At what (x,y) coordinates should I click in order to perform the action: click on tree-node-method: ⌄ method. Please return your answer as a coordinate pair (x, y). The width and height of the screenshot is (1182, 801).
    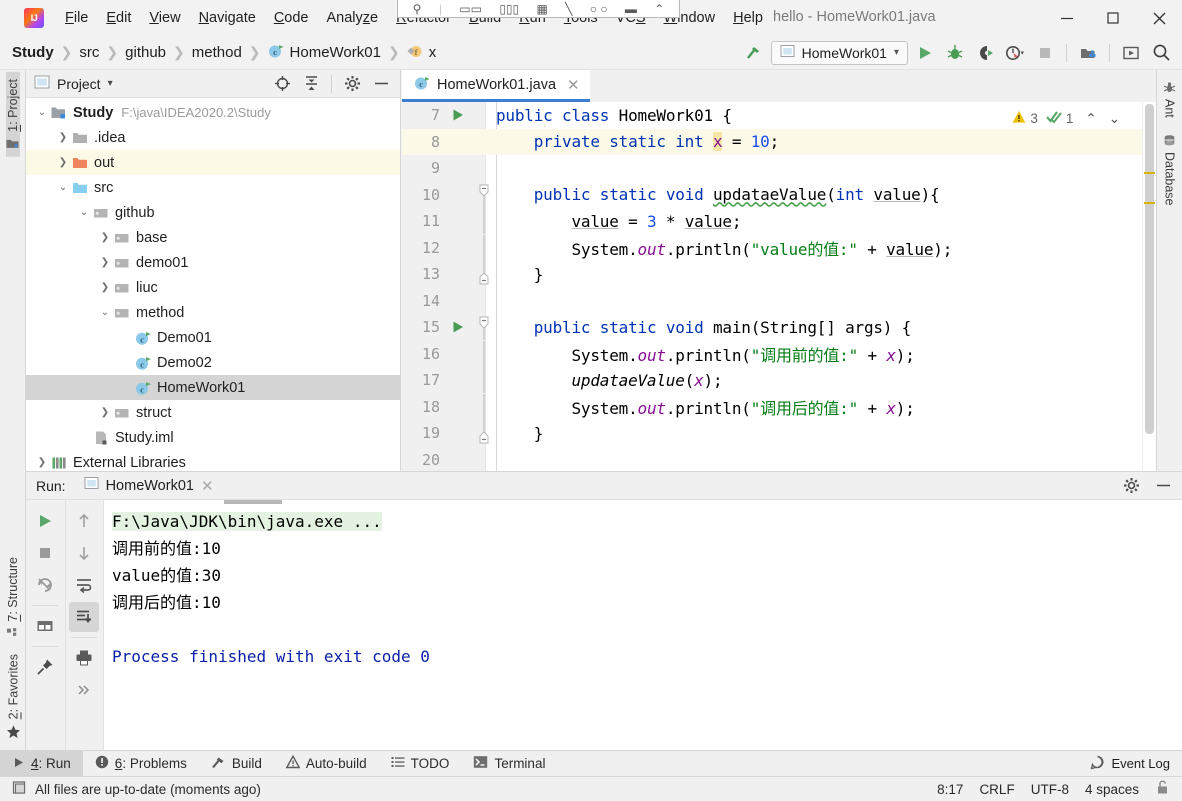
    Looking at the image, I should click on (213, 312).